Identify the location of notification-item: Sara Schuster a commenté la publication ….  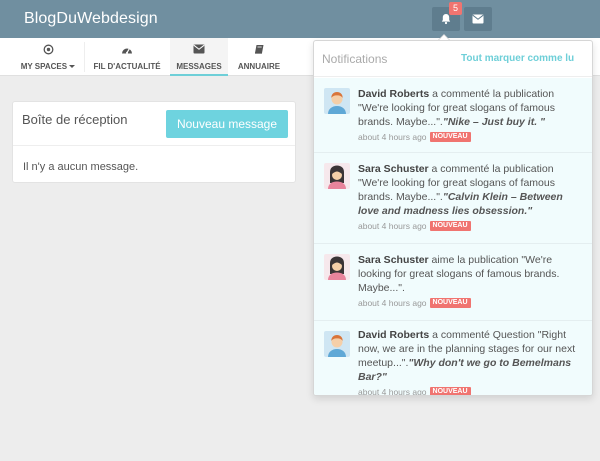
(453, 198).